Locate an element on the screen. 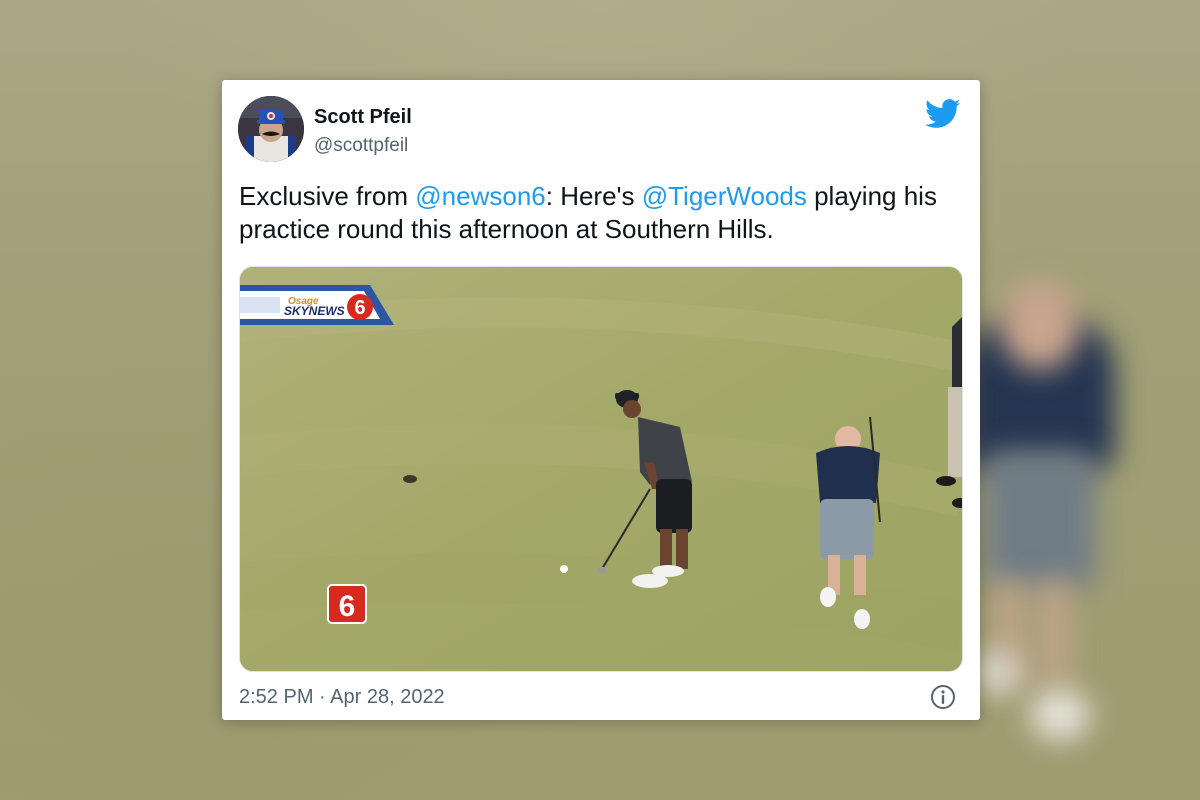 The height and width of the screenshot is (800, 1200). mention-link: @newson6 is located at coordinates (480, 196).